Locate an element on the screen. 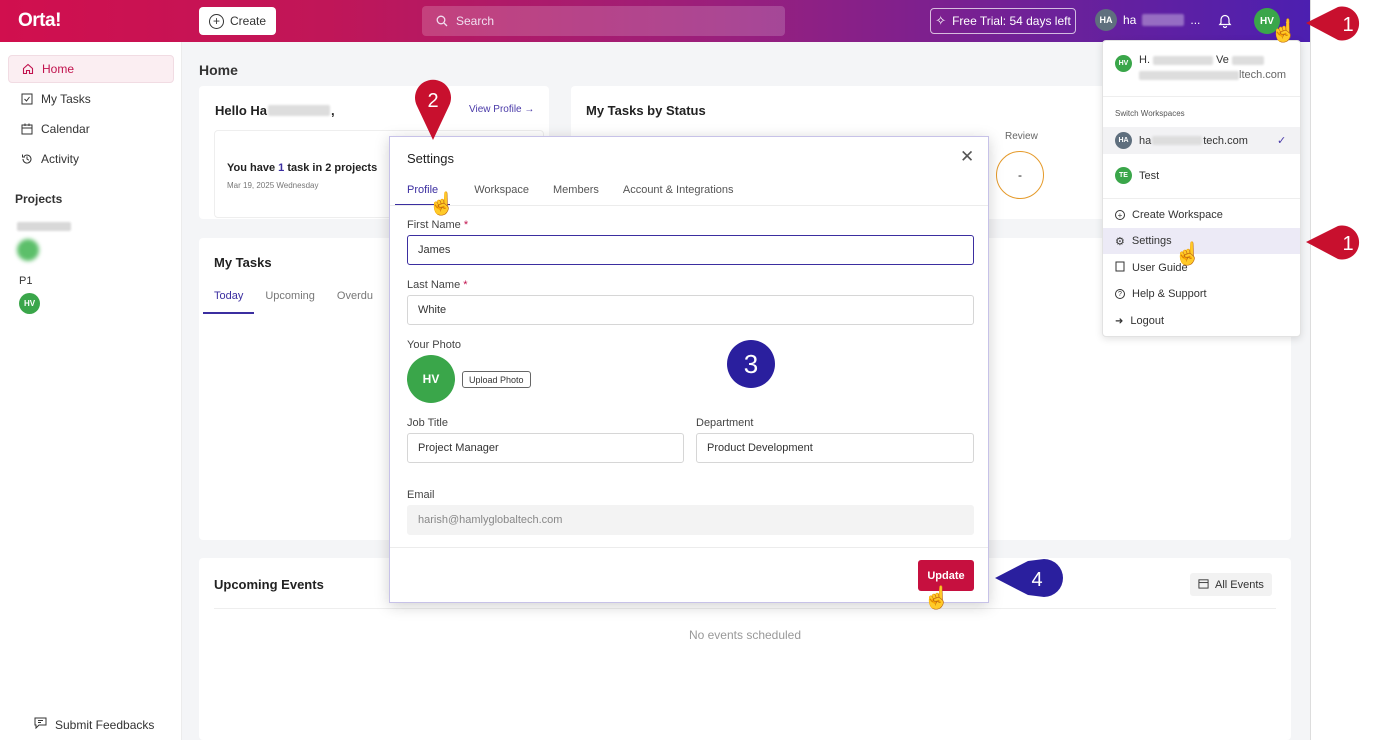  dropdown-user-info: HV H. Ve ltech.com is located at coordinates (1201, 67).